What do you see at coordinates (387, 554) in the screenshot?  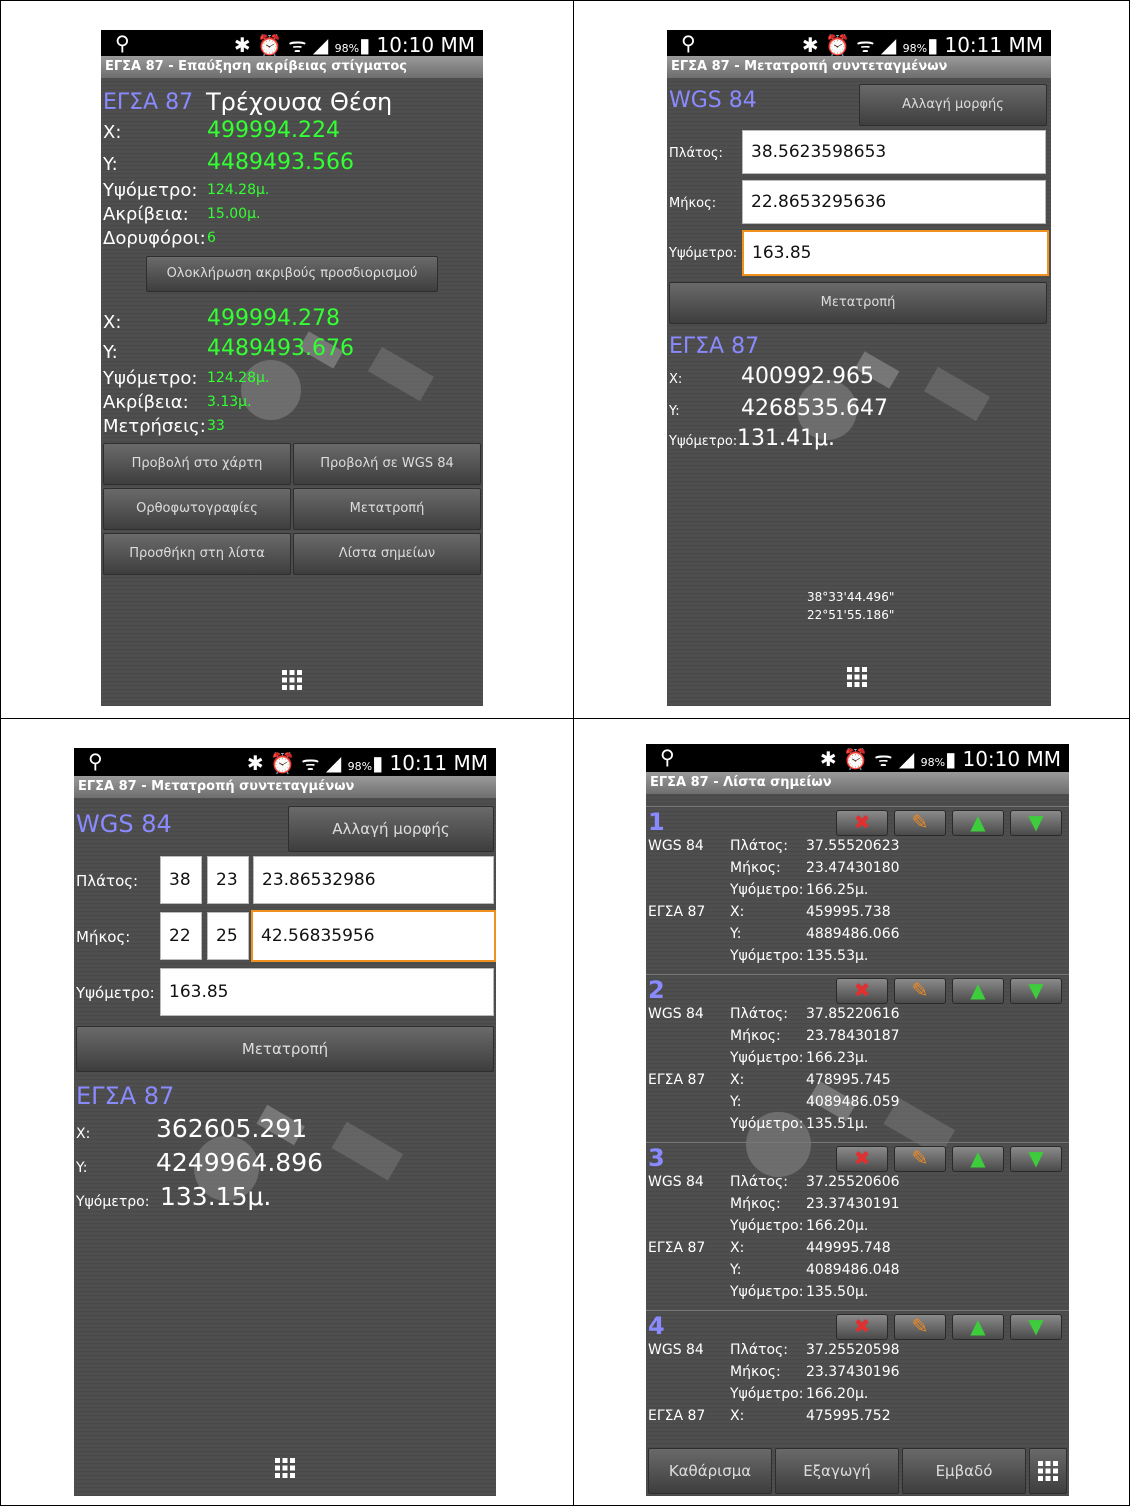 I see `points-list-button: Λίστα σημείων` at bounding box center [387, 554].